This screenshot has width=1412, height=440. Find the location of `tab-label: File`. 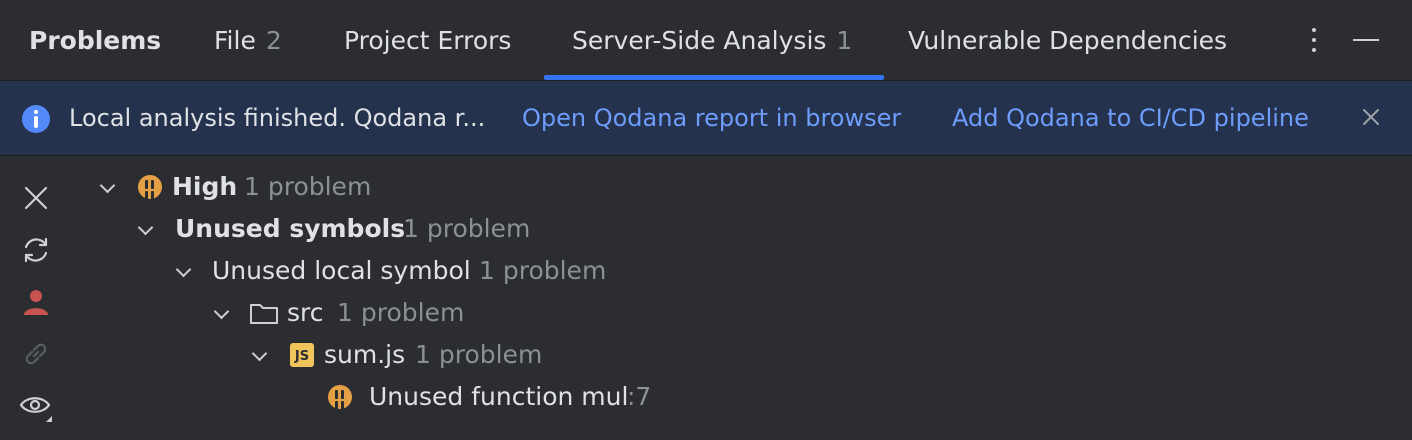

tab-label: File is located at coordinates (235, 40).